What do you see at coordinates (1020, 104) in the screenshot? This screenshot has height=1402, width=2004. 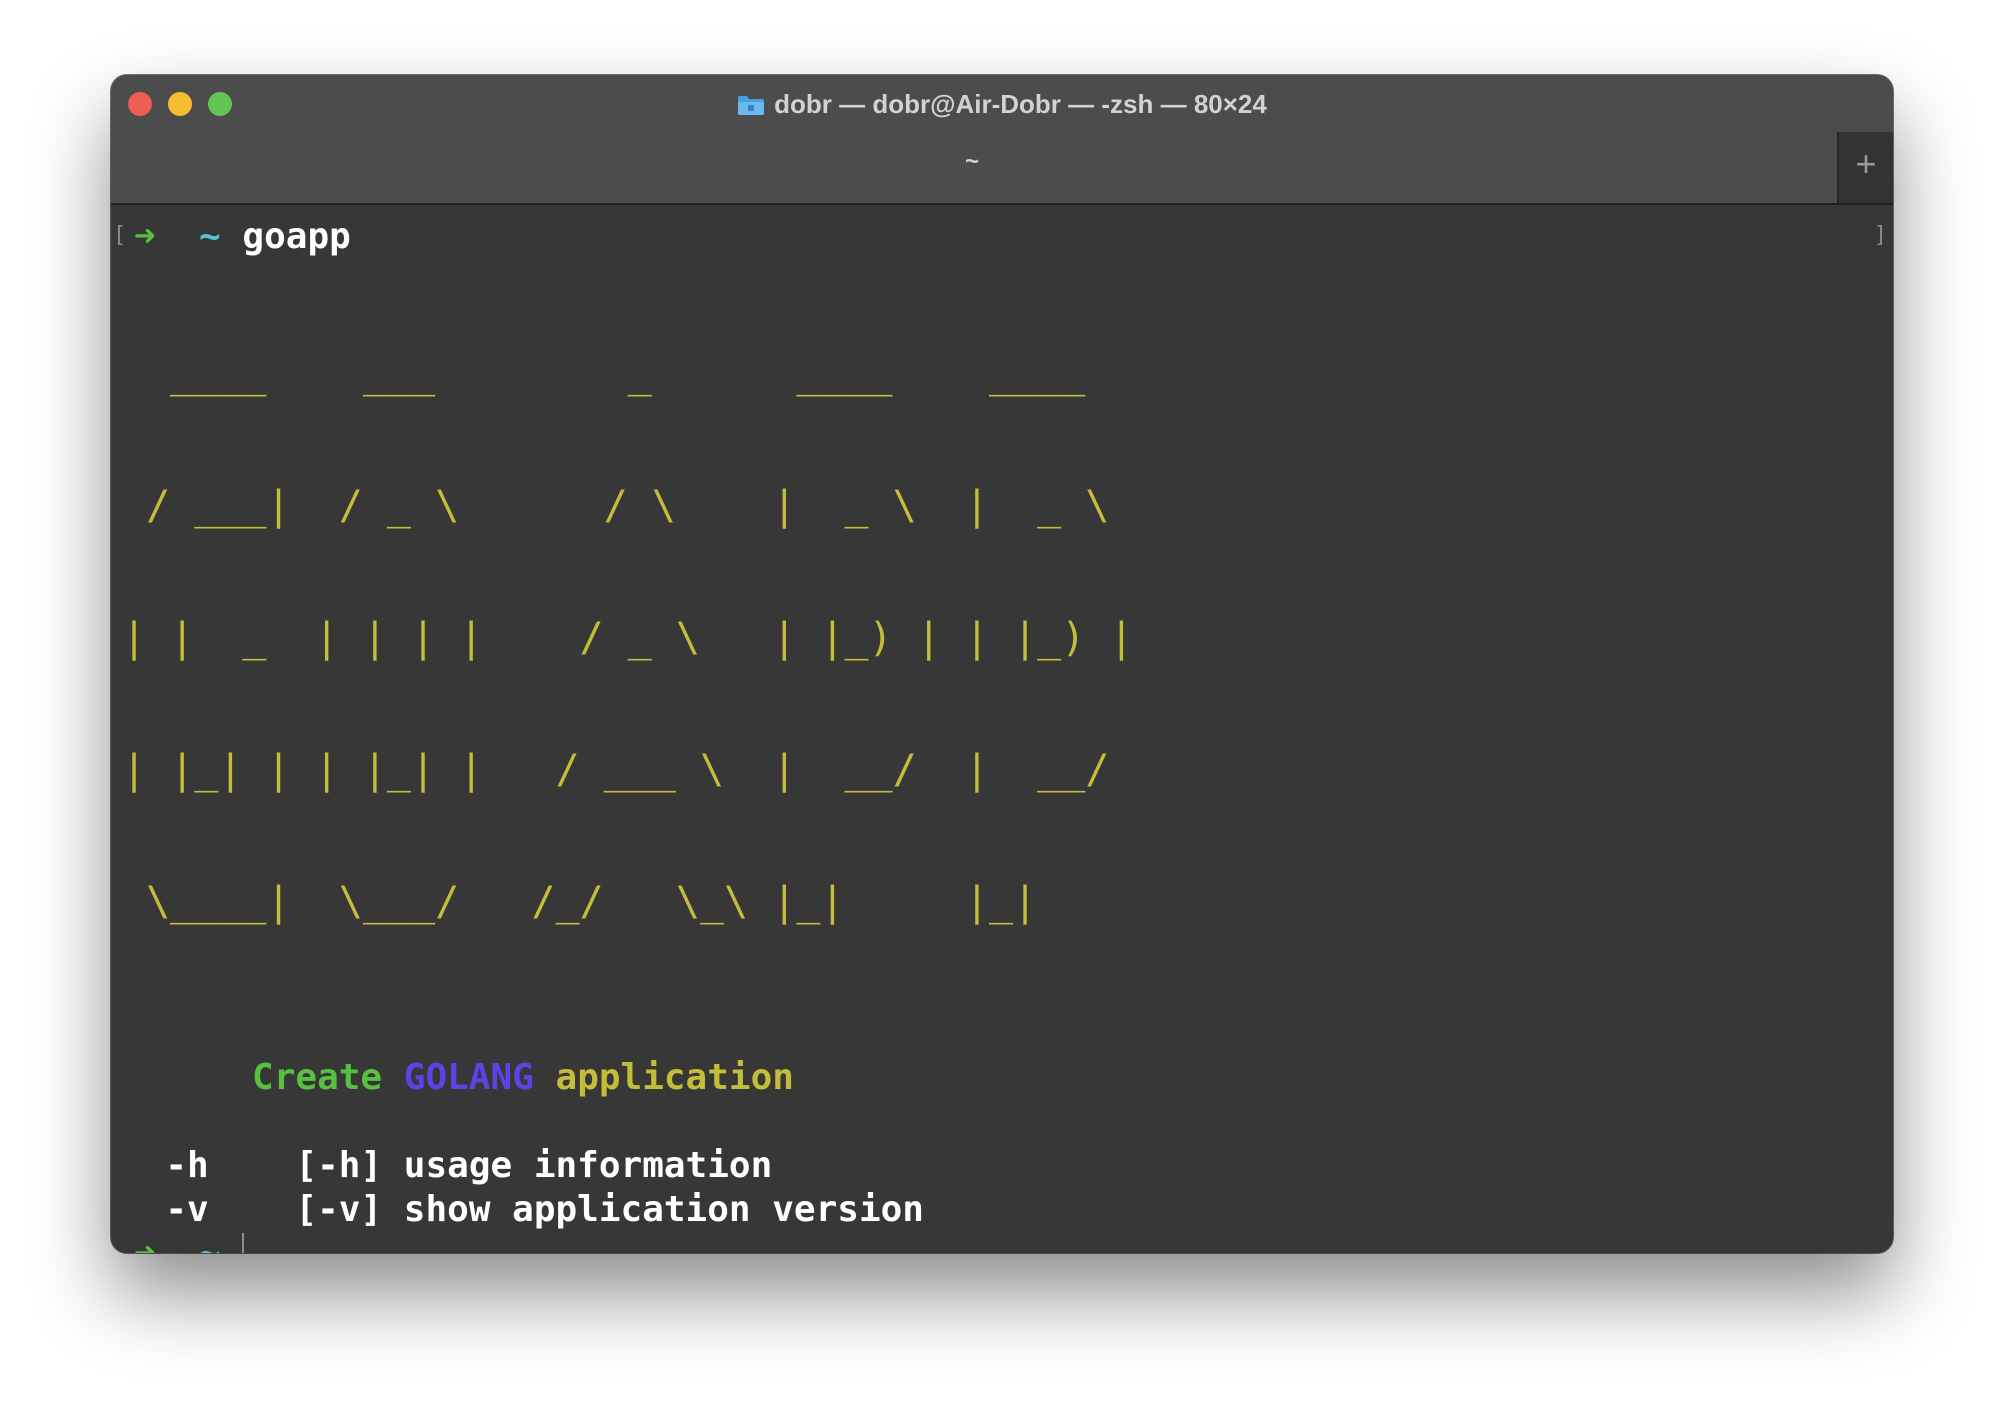 I see `window-title-text: dobr — dobr@Air-Dobr — -zsh — 80×24` at bounding box center [1020, 104].